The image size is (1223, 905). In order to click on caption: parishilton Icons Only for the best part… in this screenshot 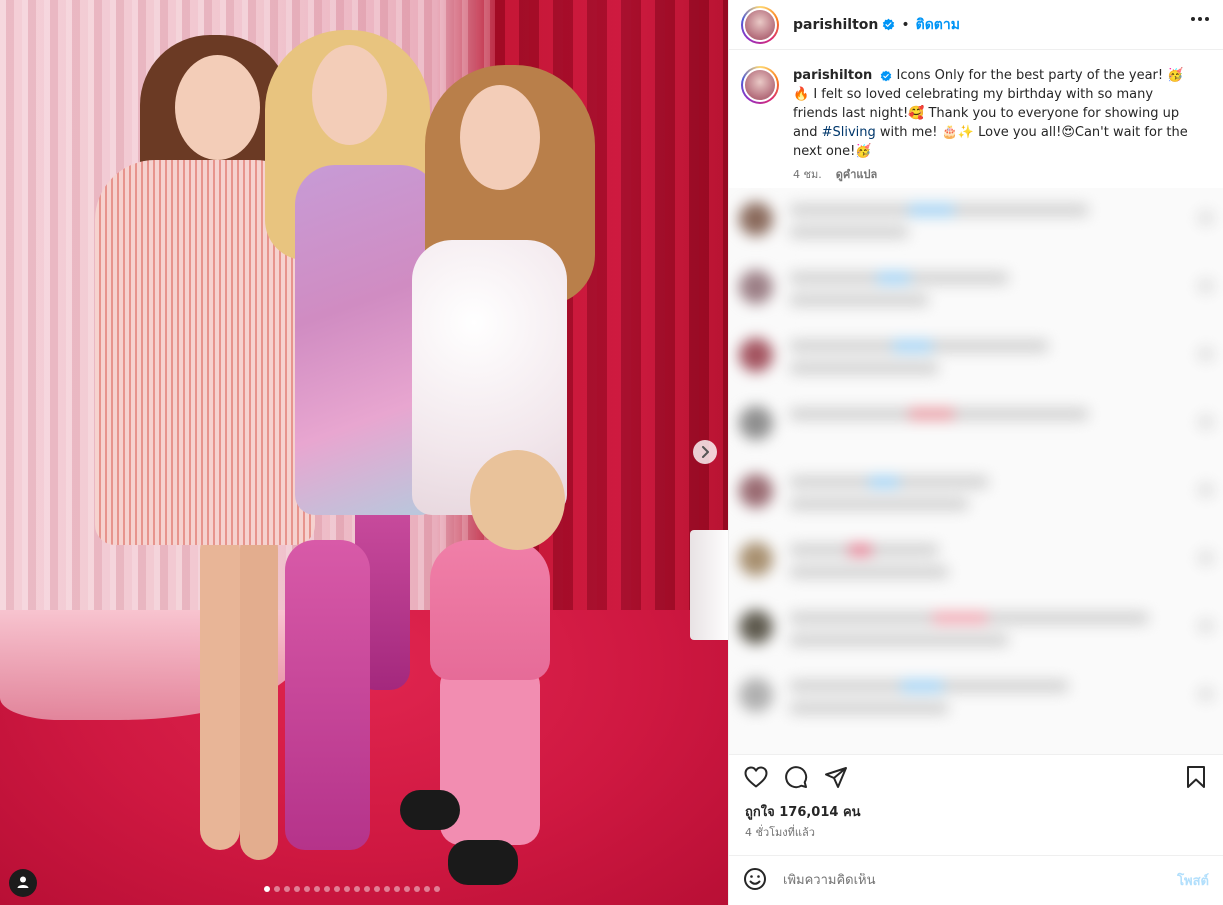, I will do `click(976, 119)`.